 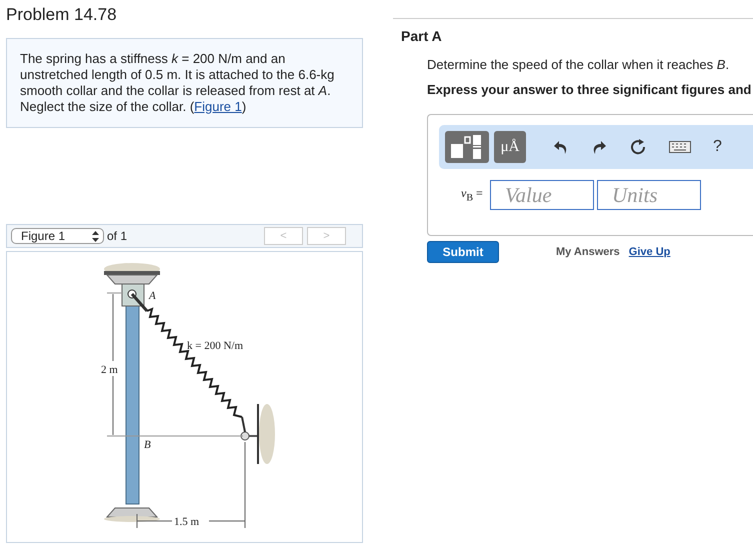 What do you see at coordinates (467, 147) in the screenshot?
I see `template-button` at bounding box center [467, 147].